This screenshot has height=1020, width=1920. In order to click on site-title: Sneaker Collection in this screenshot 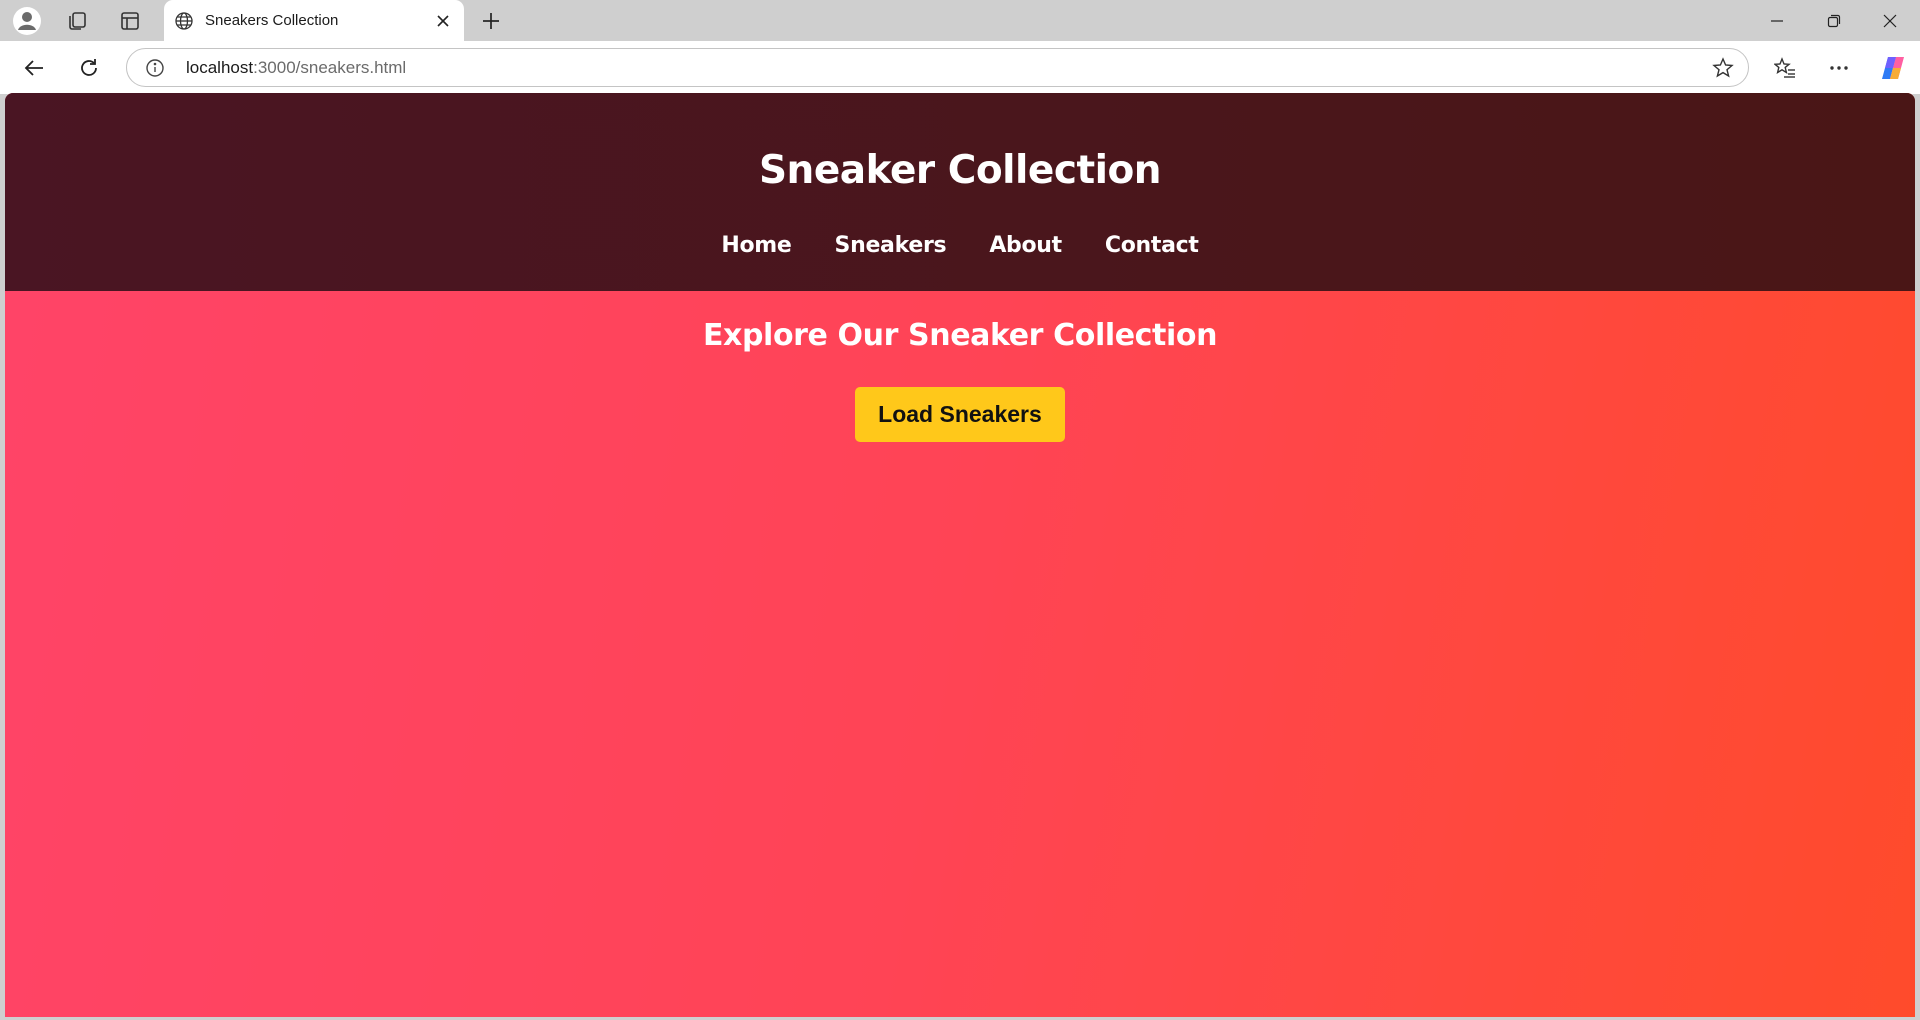, I will do `click(960, 170)`.